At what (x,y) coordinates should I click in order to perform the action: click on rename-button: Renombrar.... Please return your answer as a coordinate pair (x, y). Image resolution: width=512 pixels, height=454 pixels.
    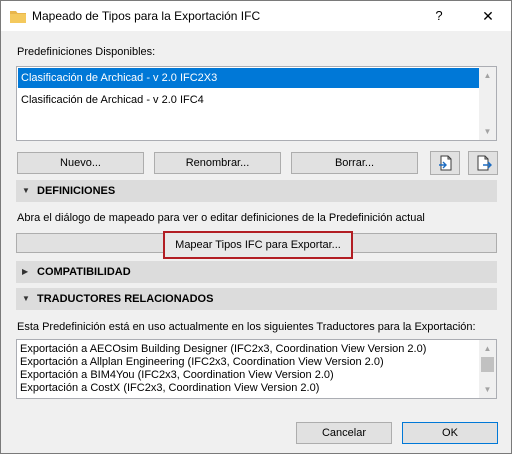
    Looking at the image, I should click on (217, 163).